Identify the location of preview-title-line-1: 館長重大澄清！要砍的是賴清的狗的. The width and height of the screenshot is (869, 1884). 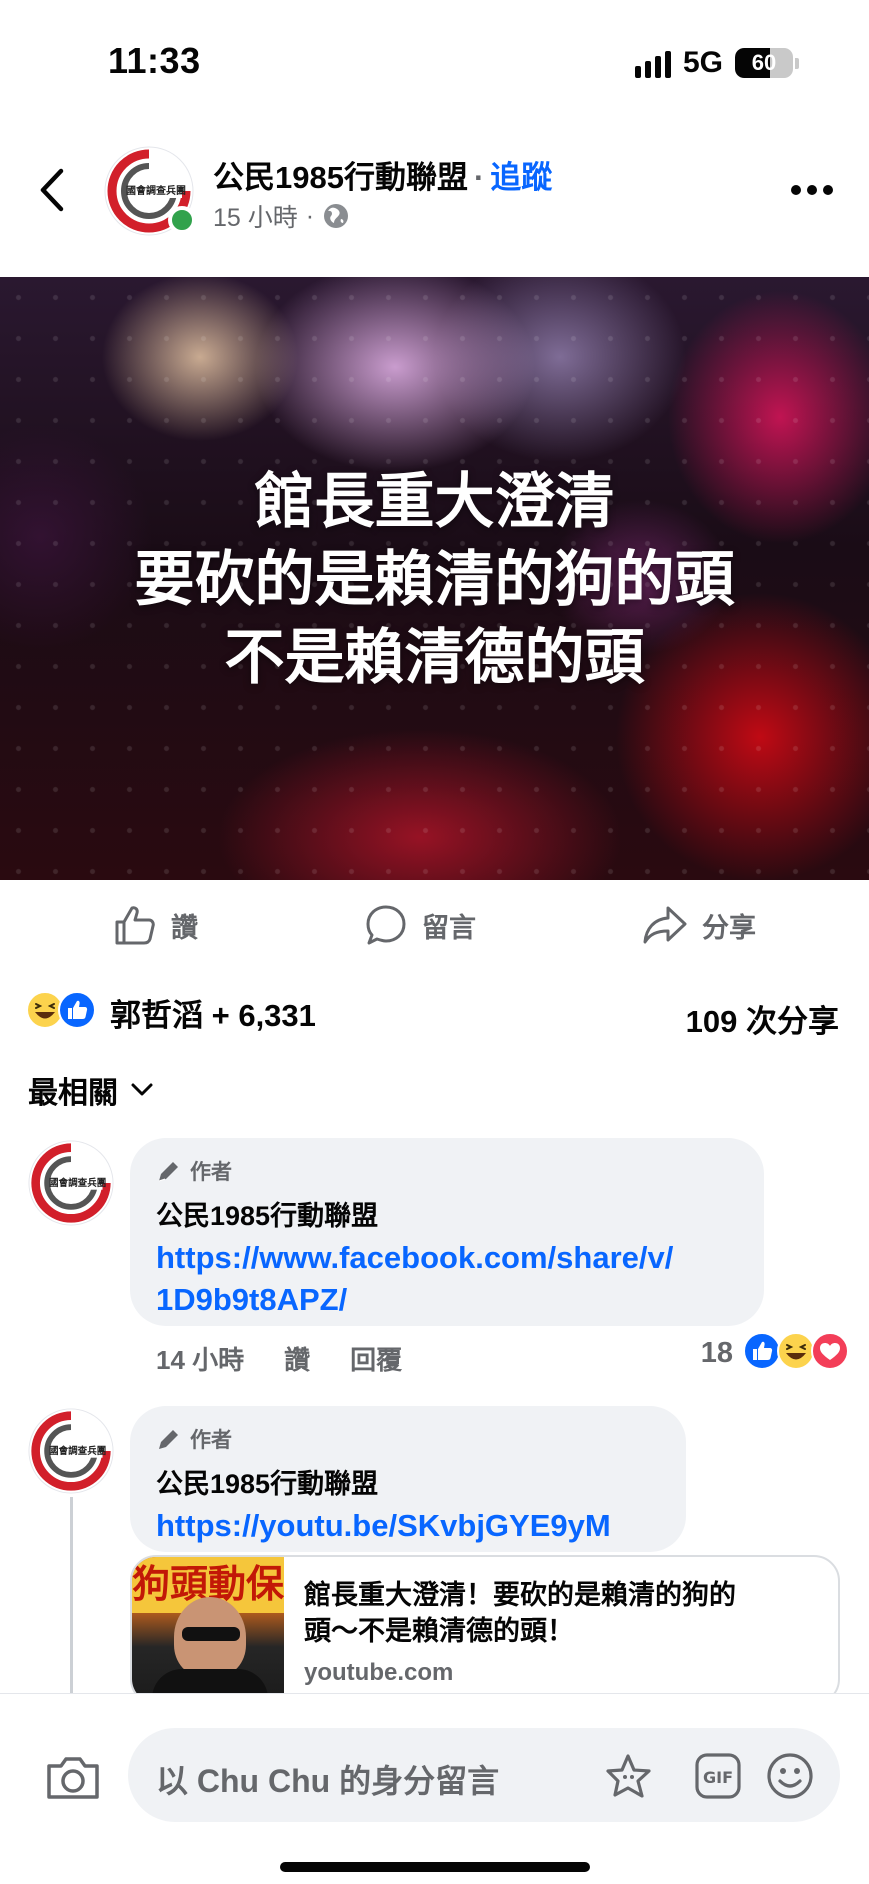
(520, 1595).